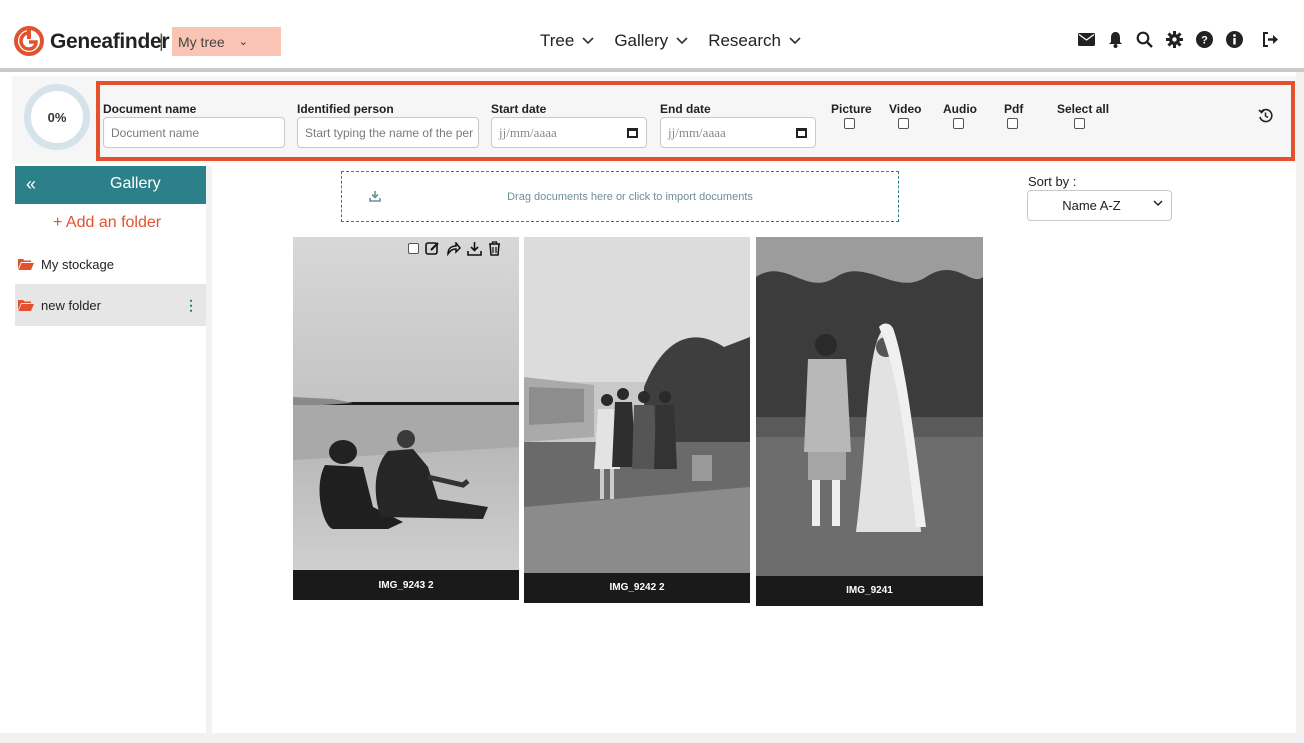  What do you see at coordinates (557, 40) in the screenshot?
I see `nav-tree-label: Tree` at bounding box center [557, 40].